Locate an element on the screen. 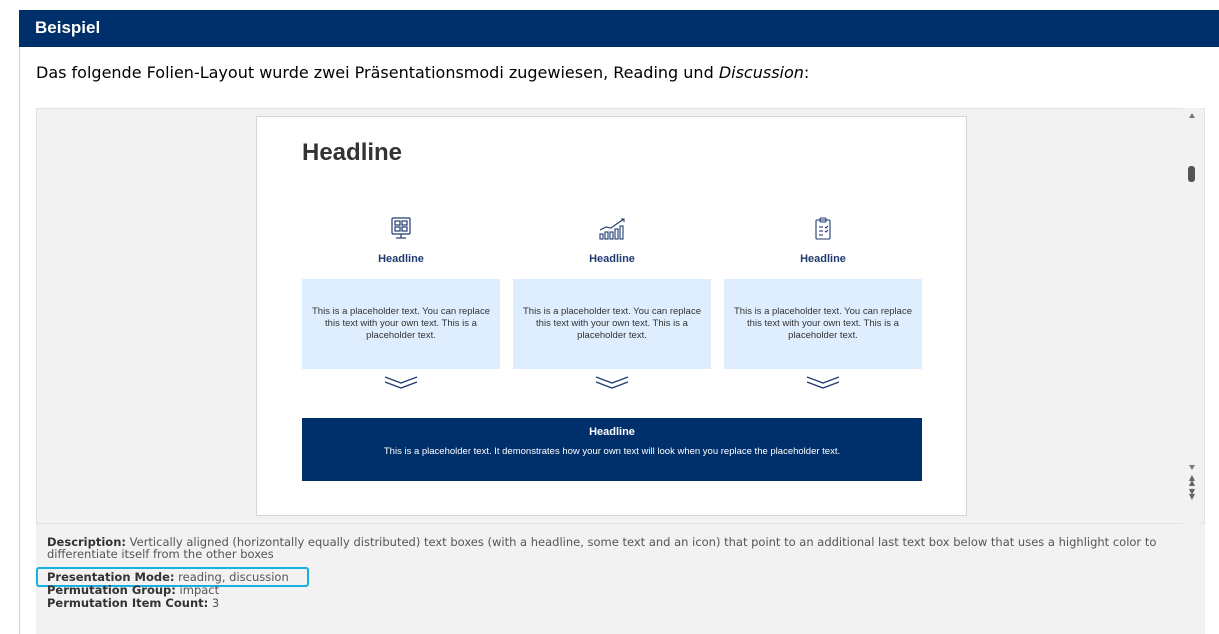 The image size is (1219, 634). highlight-headline: Headline is located at coordinates (612, 432).